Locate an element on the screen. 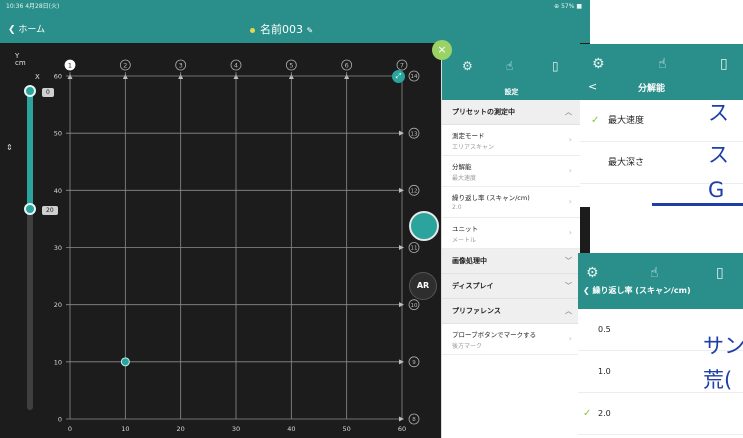 Image resolution: width=743 pixels, height=438 pixels. column-marker-label: 1 is located at coordinates (70, 66).